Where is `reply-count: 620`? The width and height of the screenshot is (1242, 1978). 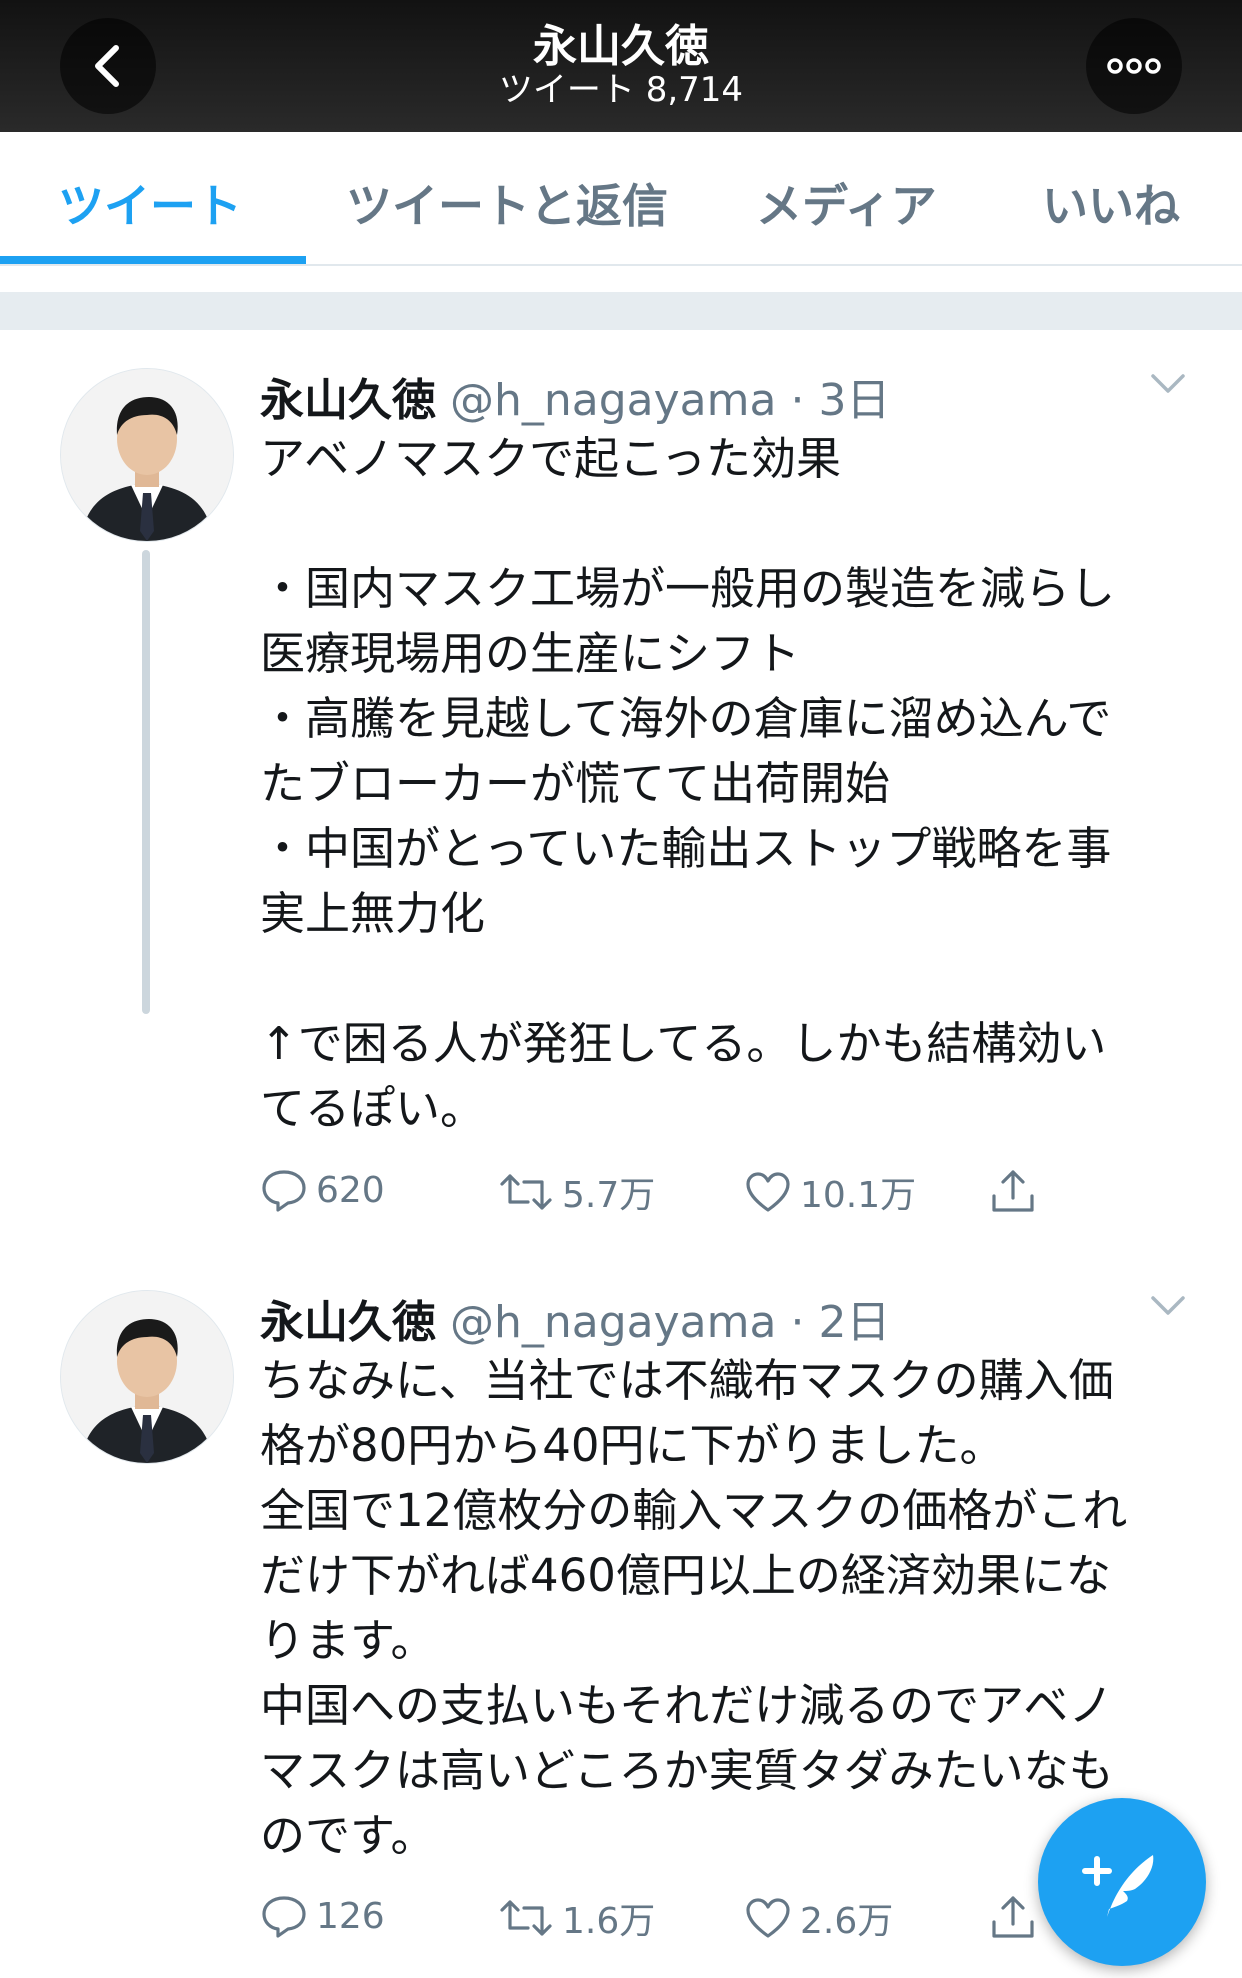
reply-count: 620 is located at coordinates (350, 1190).